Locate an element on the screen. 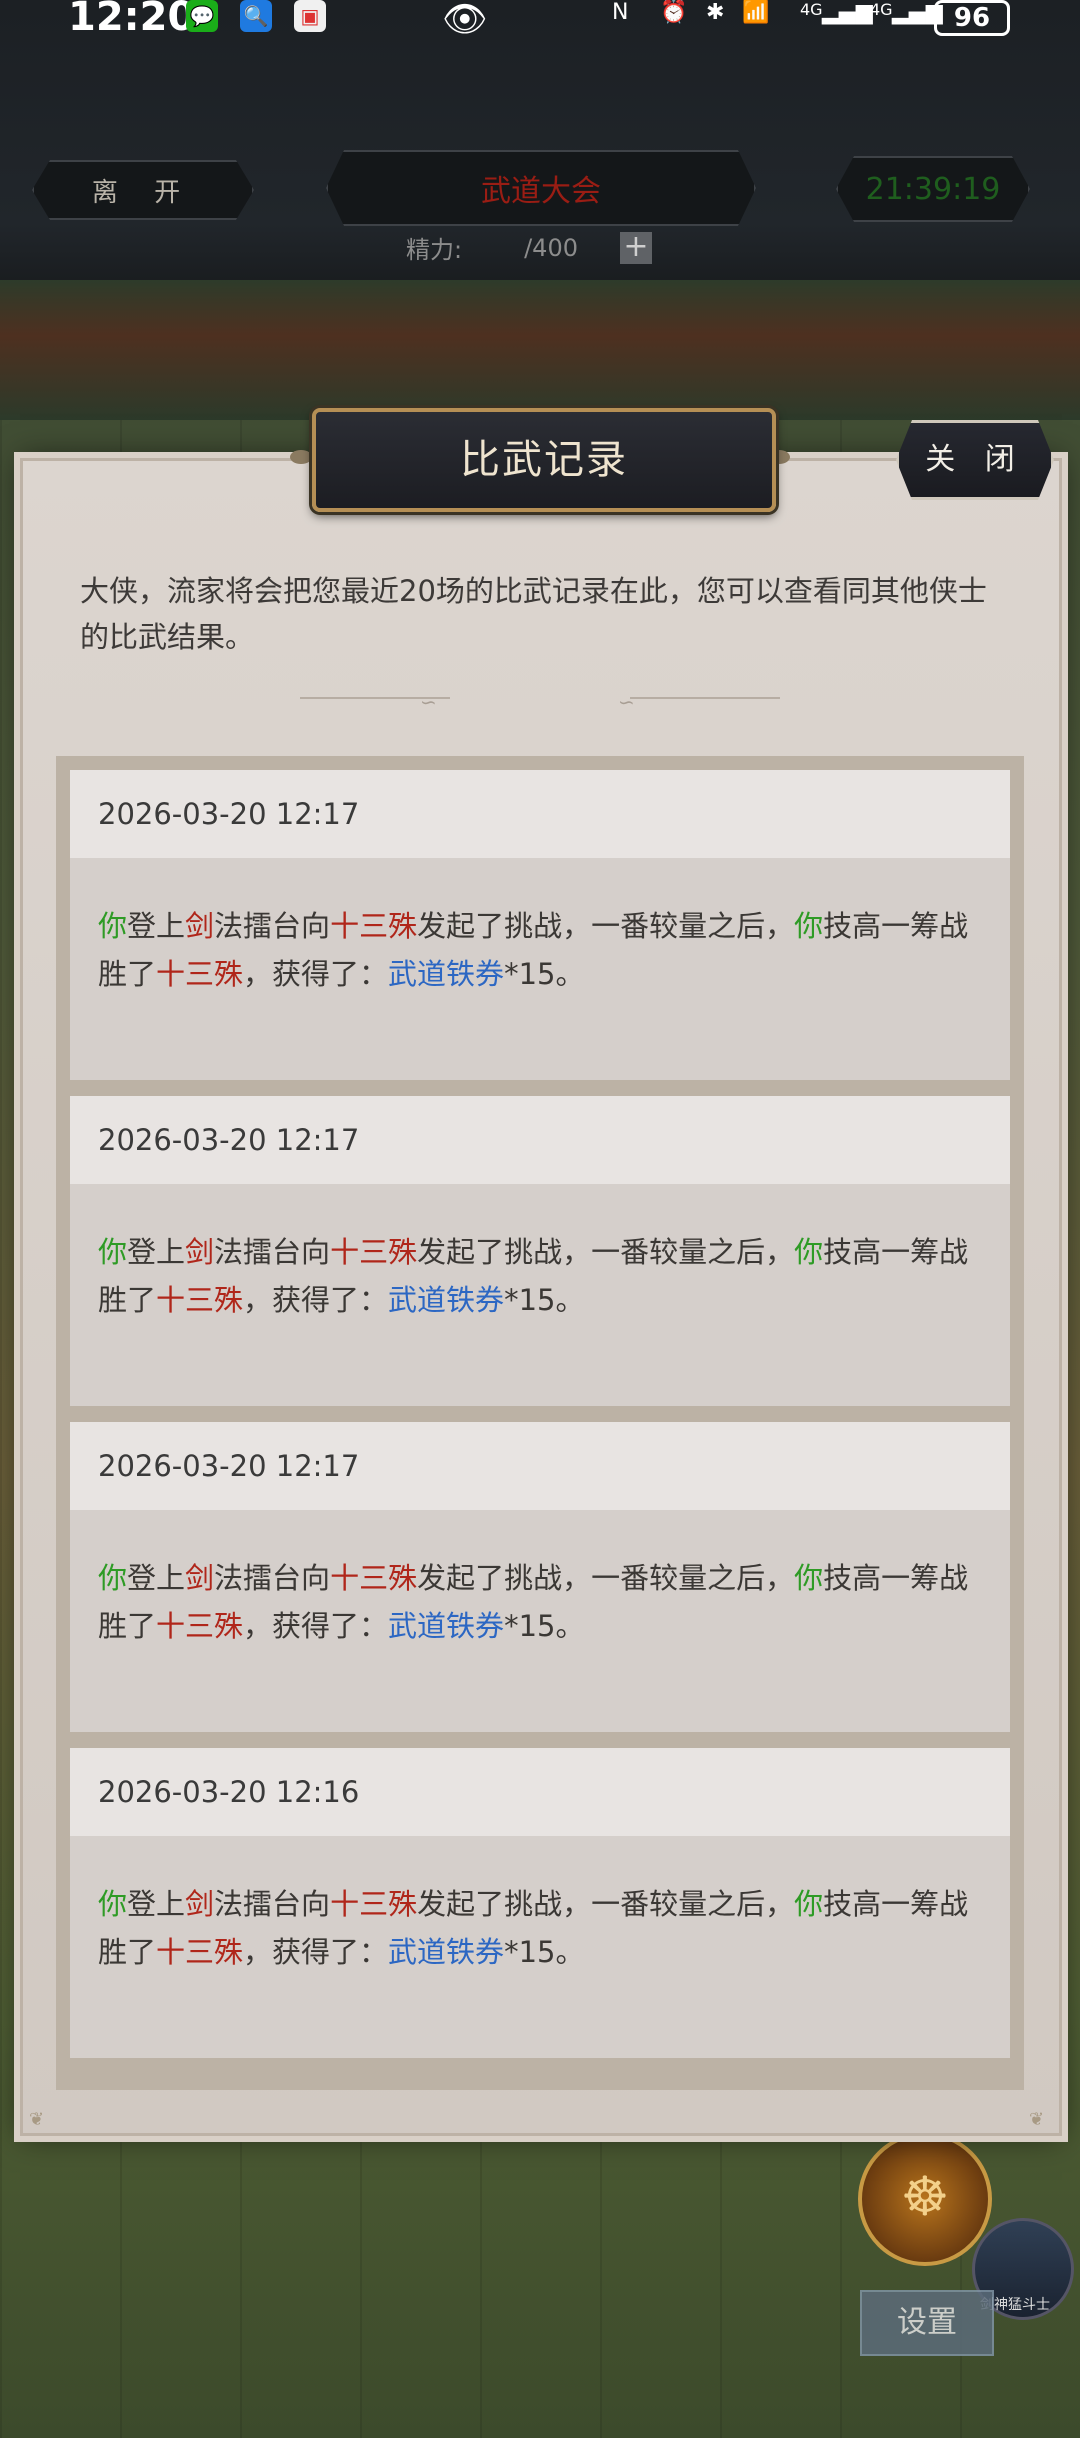 The height and width of the screenshot is (2438, 1080). wifi-icon: 📶 is located at coordinates (756, 12).